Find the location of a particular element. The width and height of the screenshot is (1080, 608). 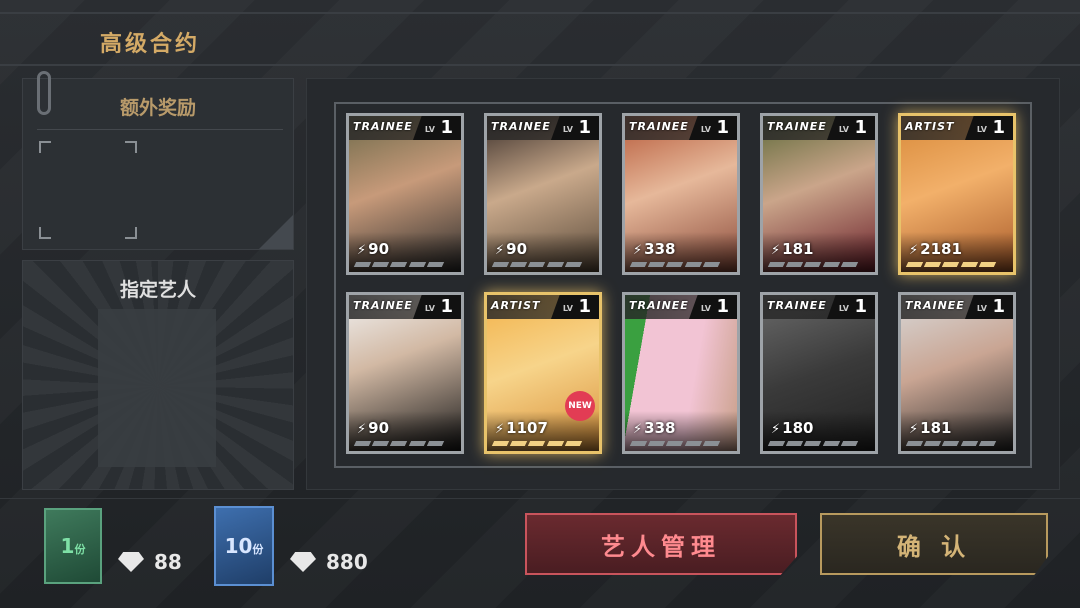

card-rank-label: ARTIST is located at coordinates (930, 126).